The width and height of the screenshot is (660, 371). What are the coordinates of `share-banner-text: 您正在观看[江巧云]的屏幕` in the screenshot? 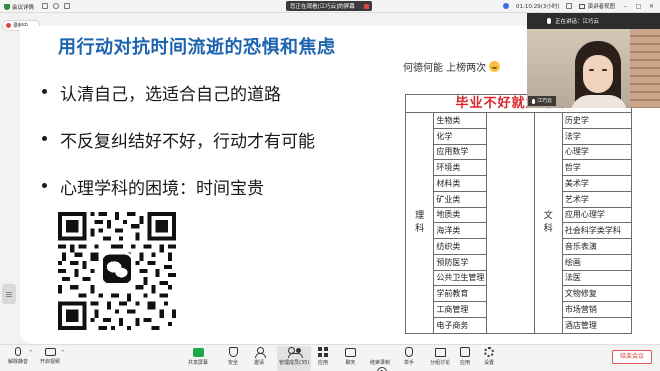 It's located at (322, 7).